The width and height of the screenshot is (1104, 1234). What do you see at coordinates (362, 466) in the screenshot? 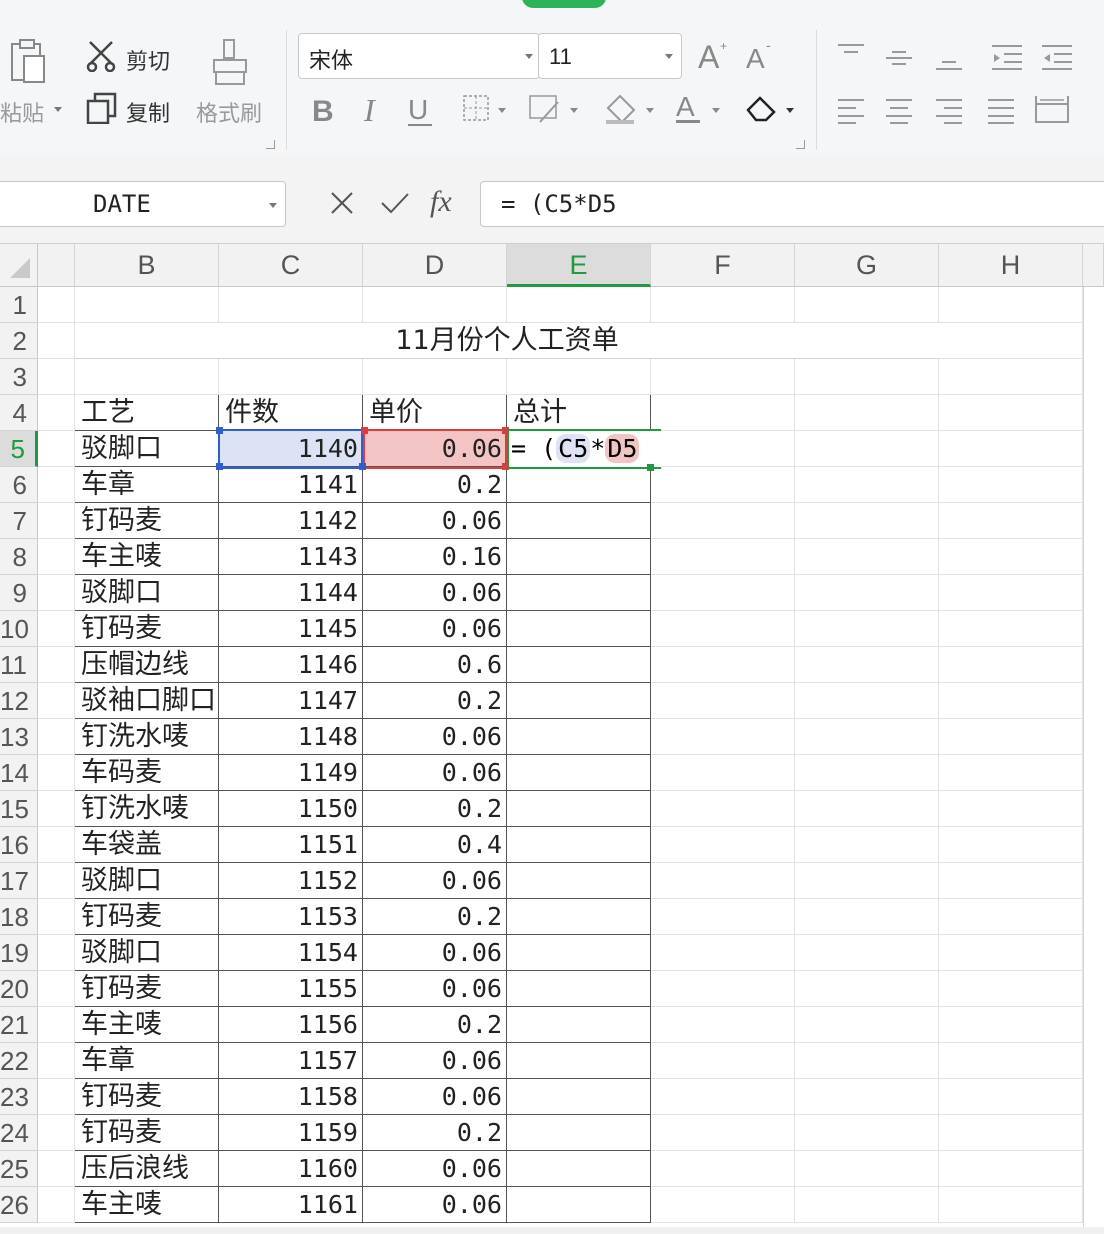
I see `selection-handle` at bounding box center [362, 466].